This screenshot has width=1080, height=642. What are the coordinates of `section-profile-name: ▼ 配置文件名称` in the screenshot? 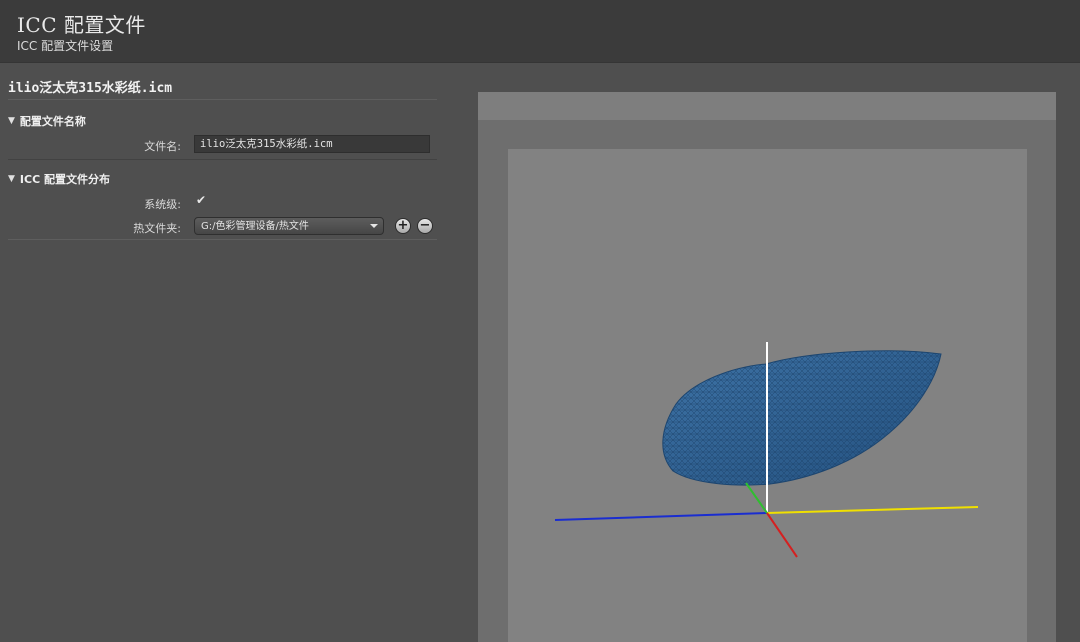 It's located at (47, 121).